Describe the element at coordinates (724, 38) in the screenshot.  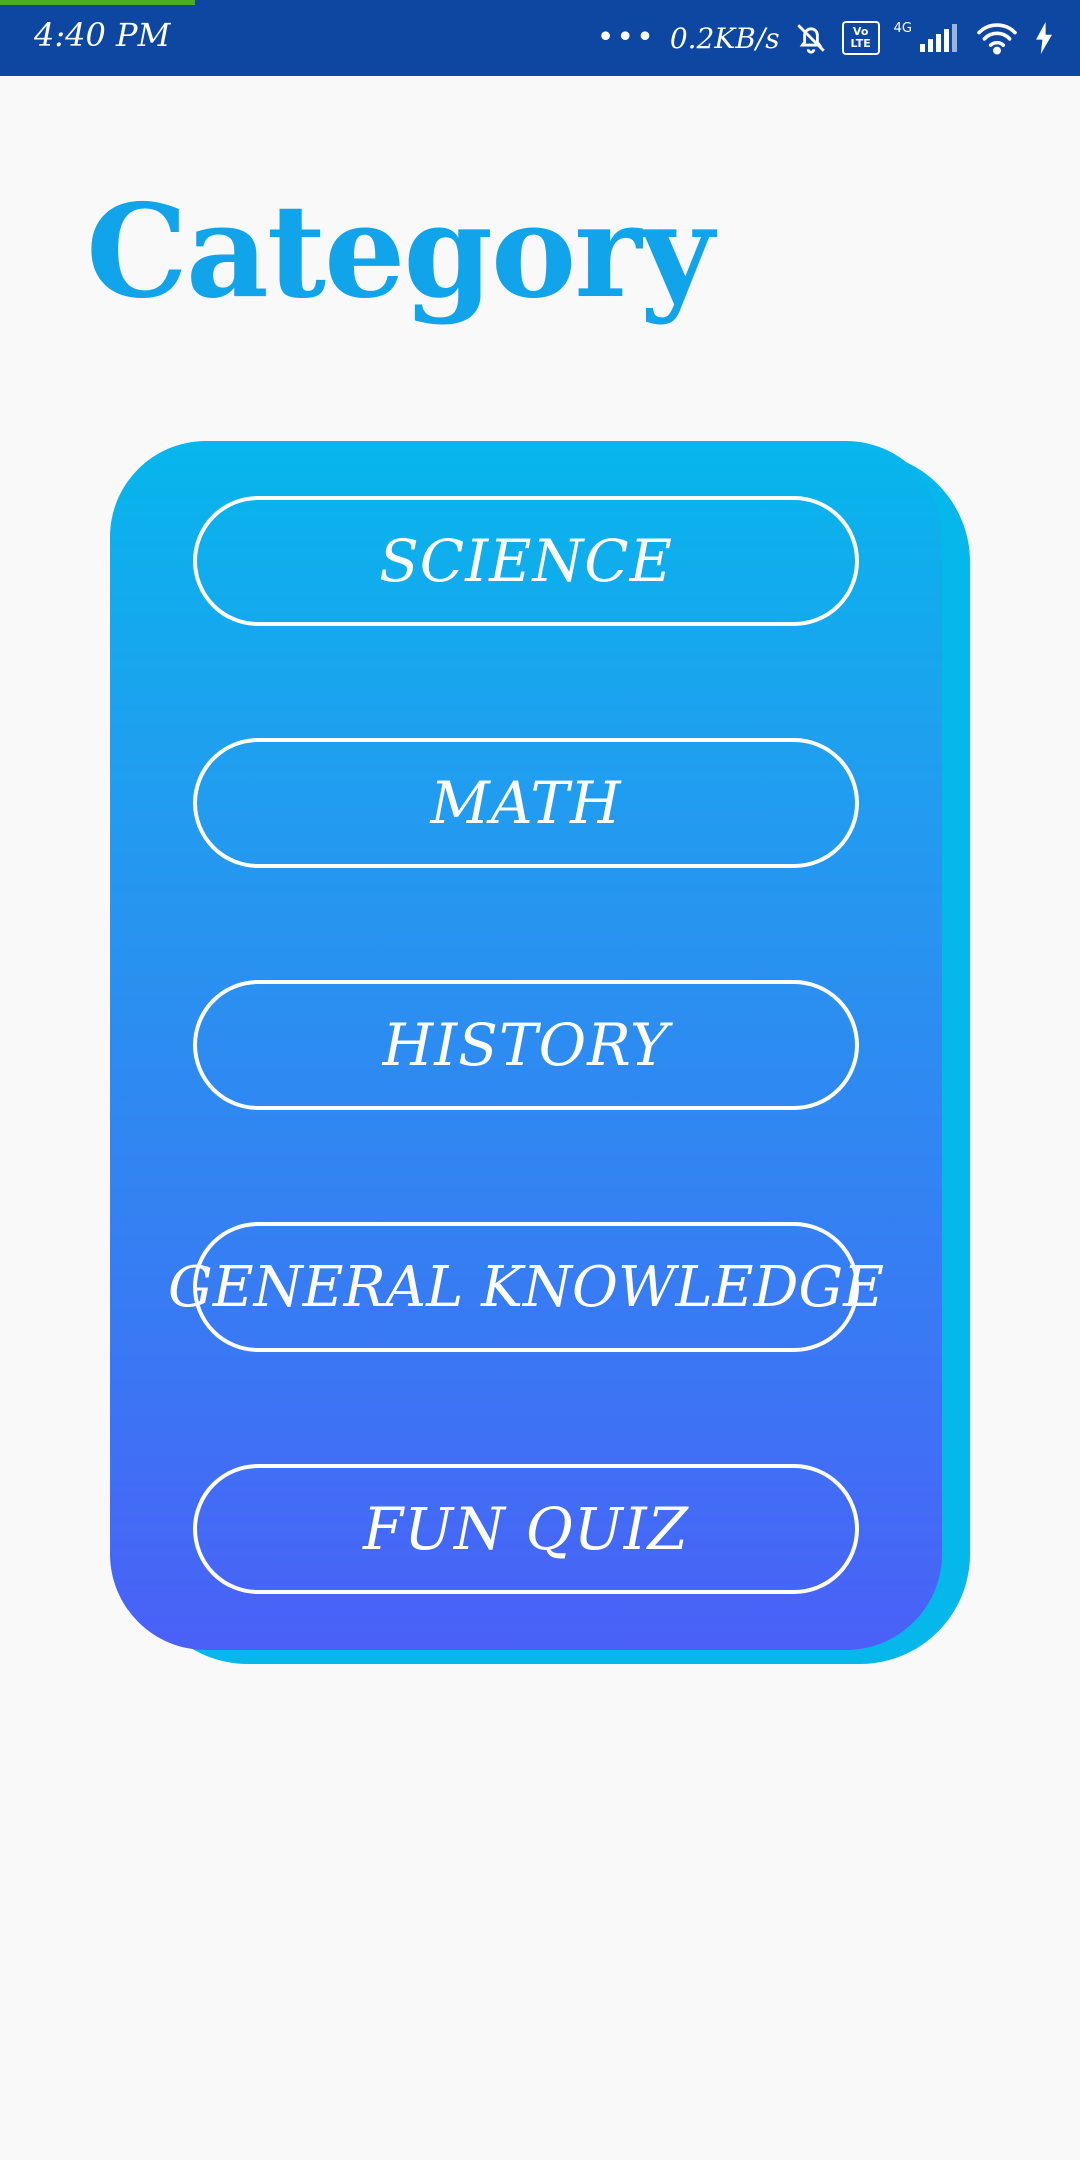
I see `network-speed: 0.2KB/s` at that location.